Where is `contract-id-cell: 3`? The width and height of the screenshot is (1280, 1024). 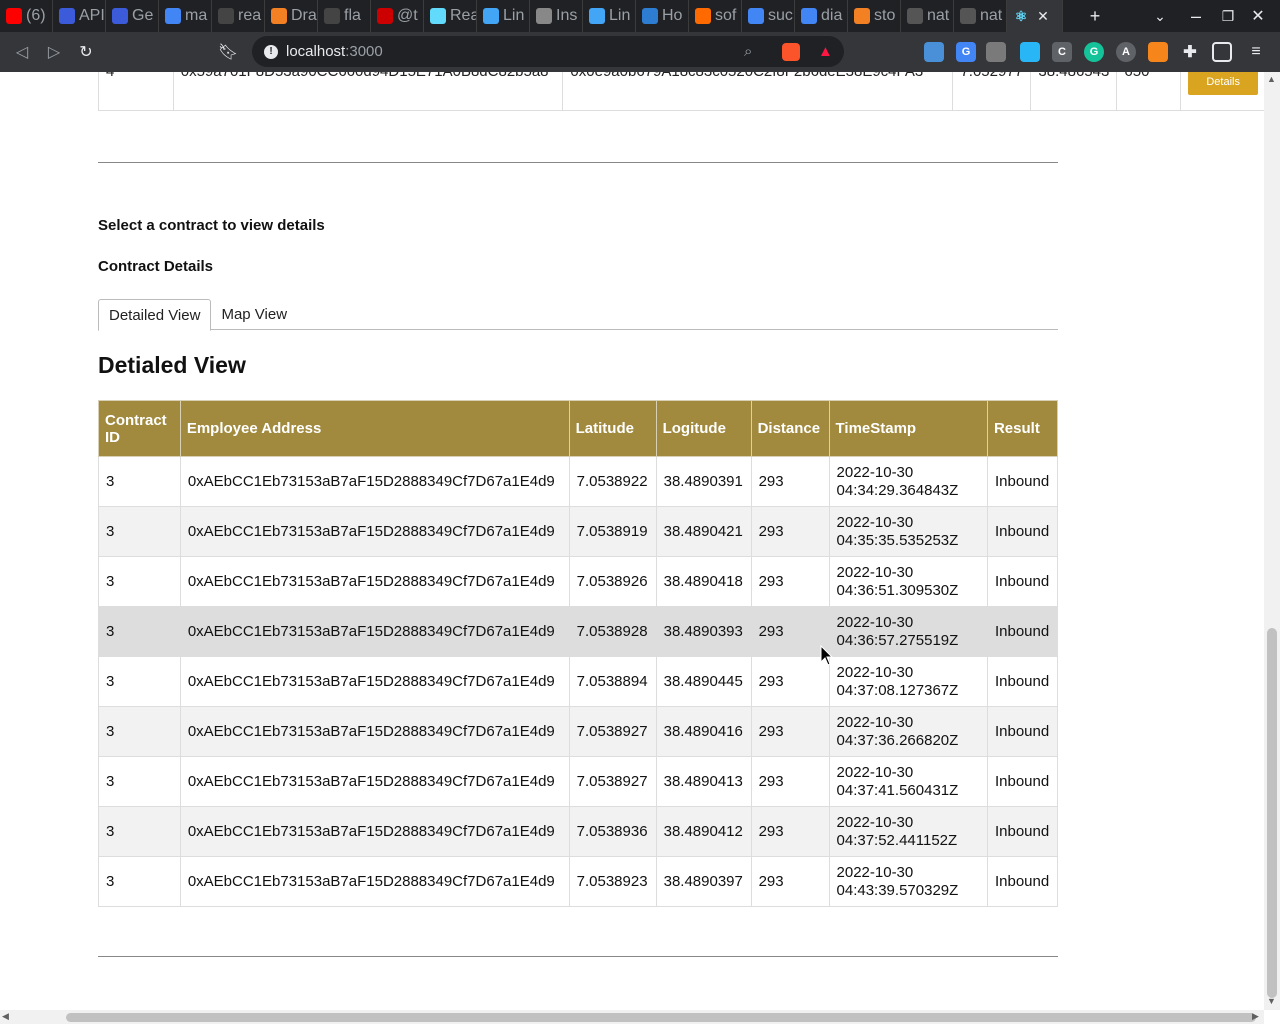 contract-id-cell: 3 is located at coordinates (139, 481).